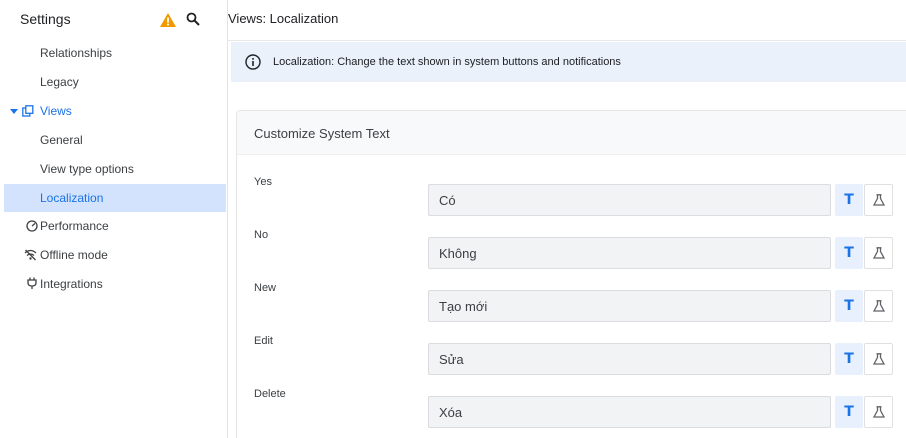 This screenshot has height=438, width=906. Describe the element at coordinates (14, 111) in the screenshot. I see `caret-down-icon` at that location.